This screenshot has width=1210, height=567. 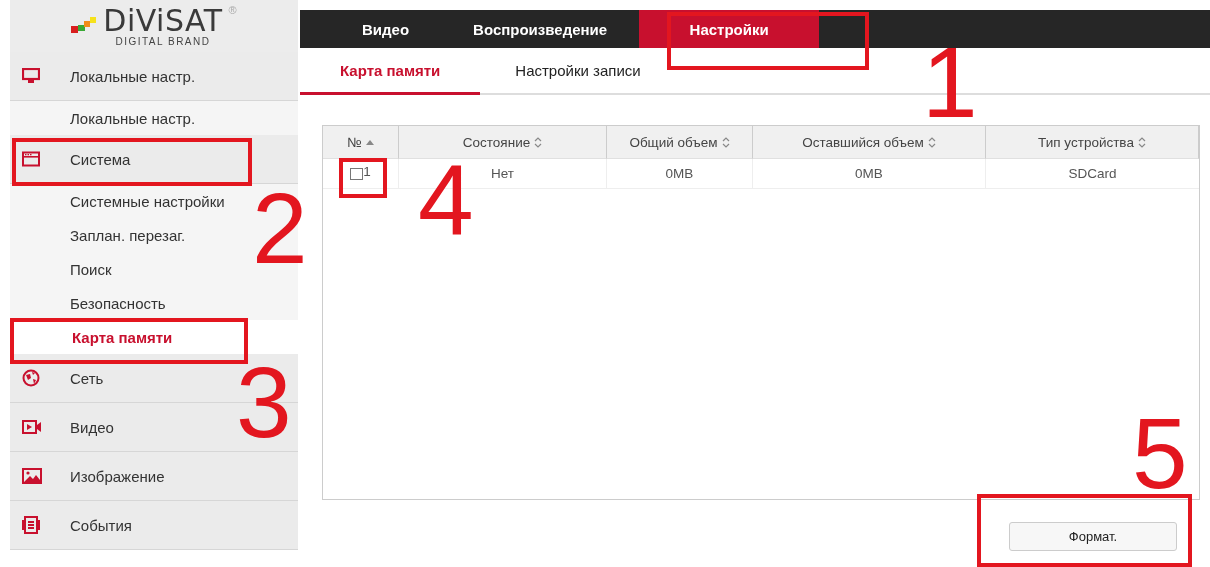 I want to click on annotation-number: 4, so click(x=446, y=200).